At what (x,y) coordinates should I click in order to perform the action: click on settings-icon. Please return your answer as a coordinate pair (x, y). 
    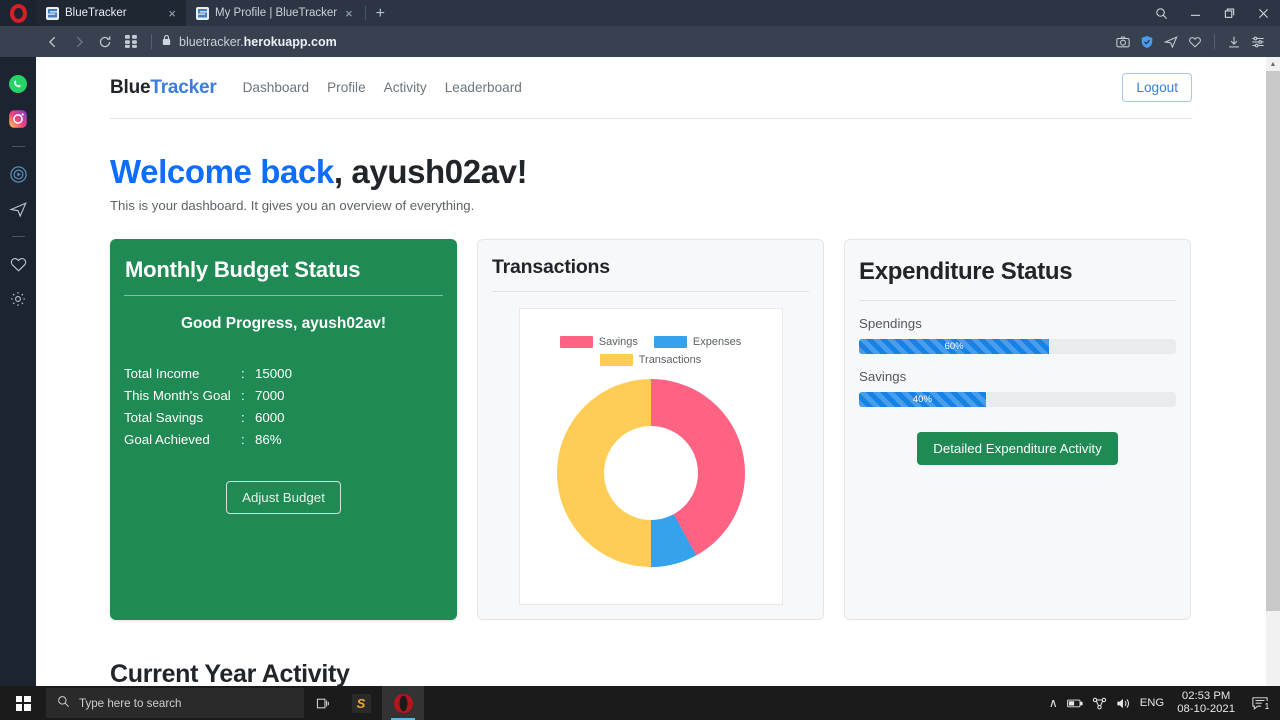
    Looking at the image, I should click on (18, 299).